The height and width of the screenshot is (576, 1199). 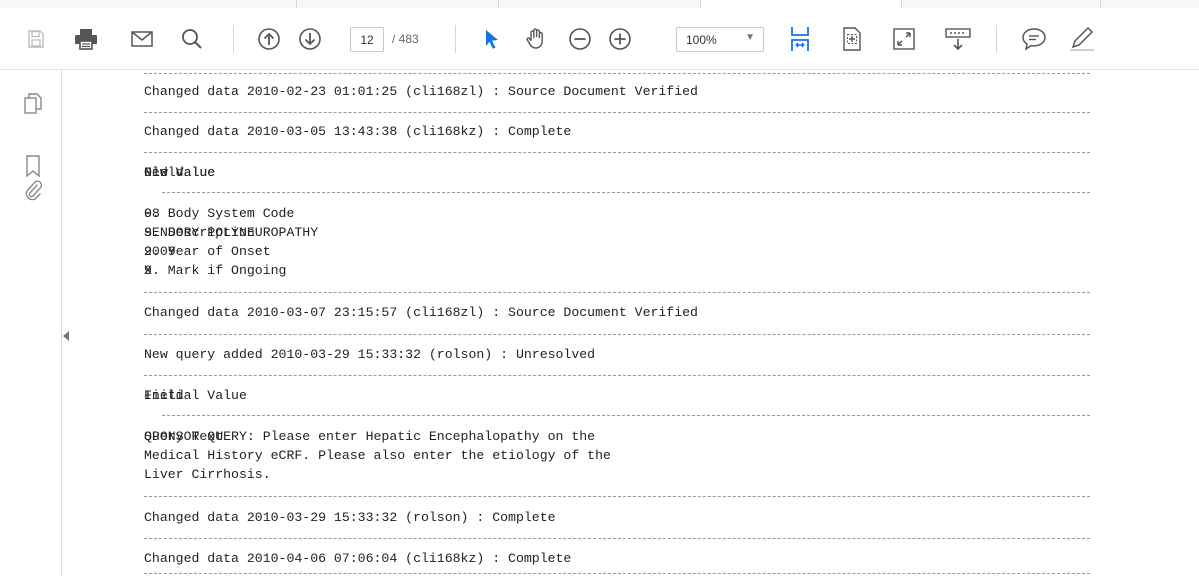 I want to click on select-arrow-icon, so click(x=492, y=39).